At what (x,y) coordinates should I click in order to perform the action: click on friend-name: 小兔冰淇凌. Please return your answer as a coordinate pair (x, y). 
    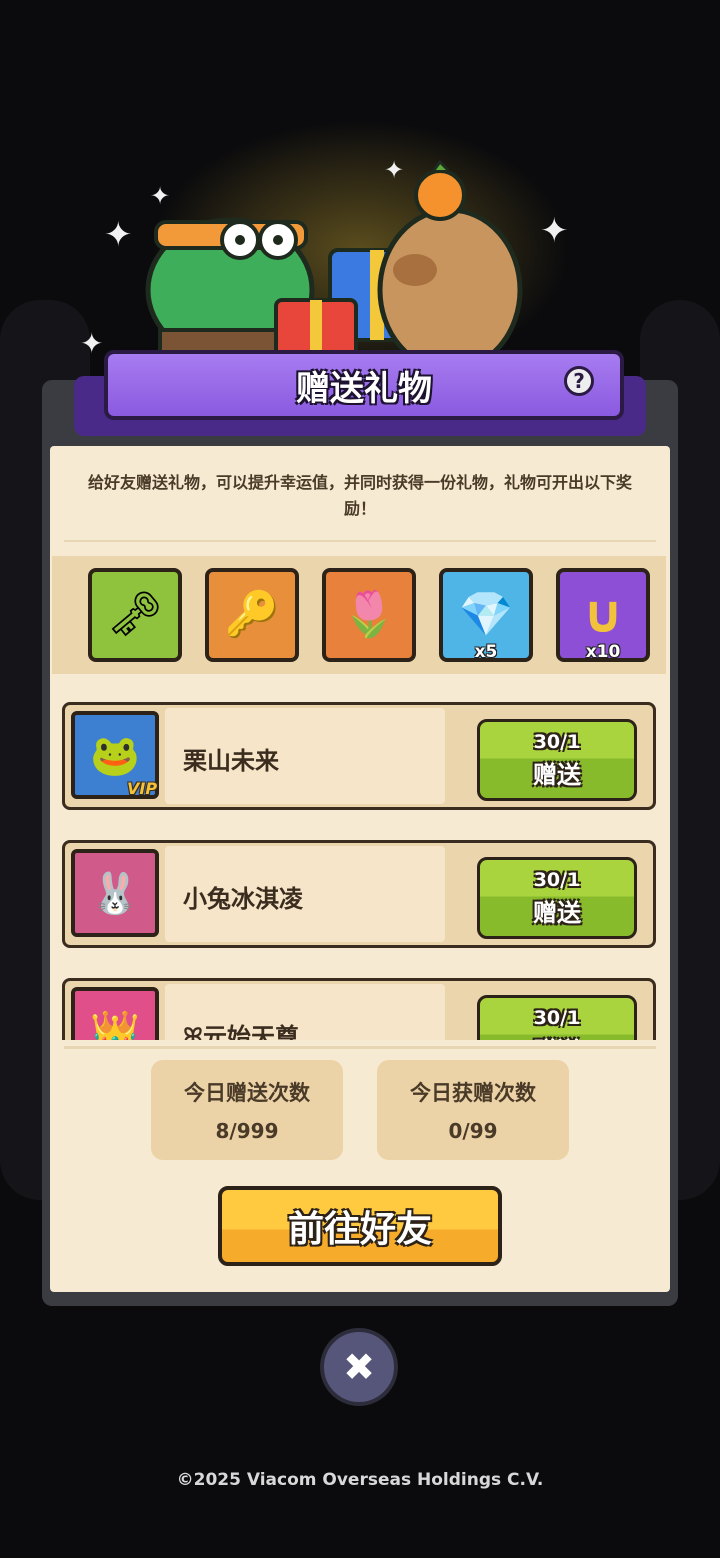
    Looking at the image, I should click on (243, 899).